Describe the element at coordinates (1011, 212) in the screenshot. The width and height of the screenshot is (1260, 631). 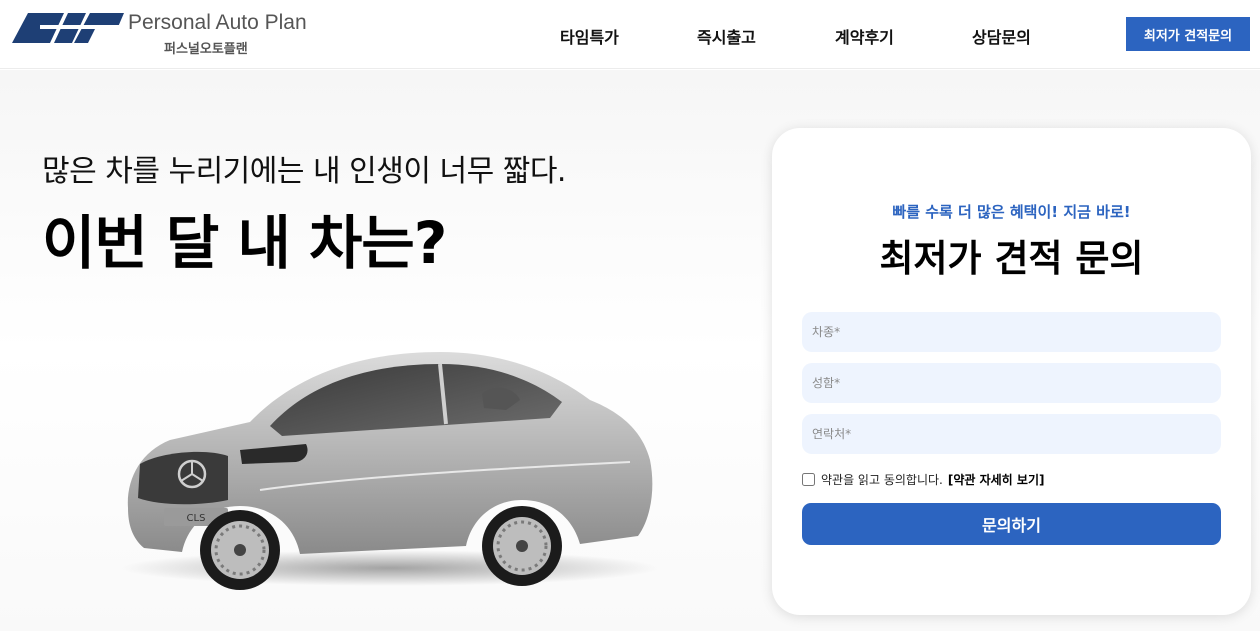
I see `form-eyebrow: 빠를 수록 더 많은 혜택이! 지금 바로!` at that location.